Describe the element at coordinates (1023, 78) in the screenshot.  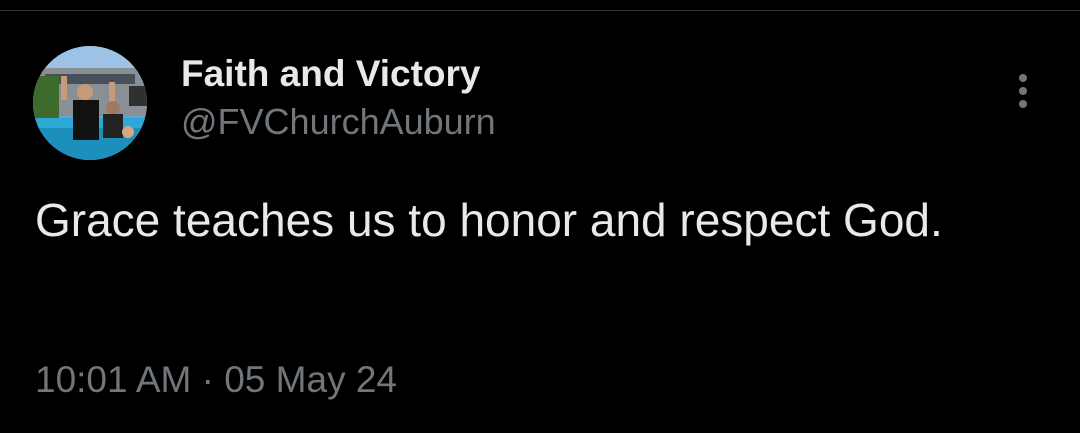
I see `more-vertical-icon` at that location.